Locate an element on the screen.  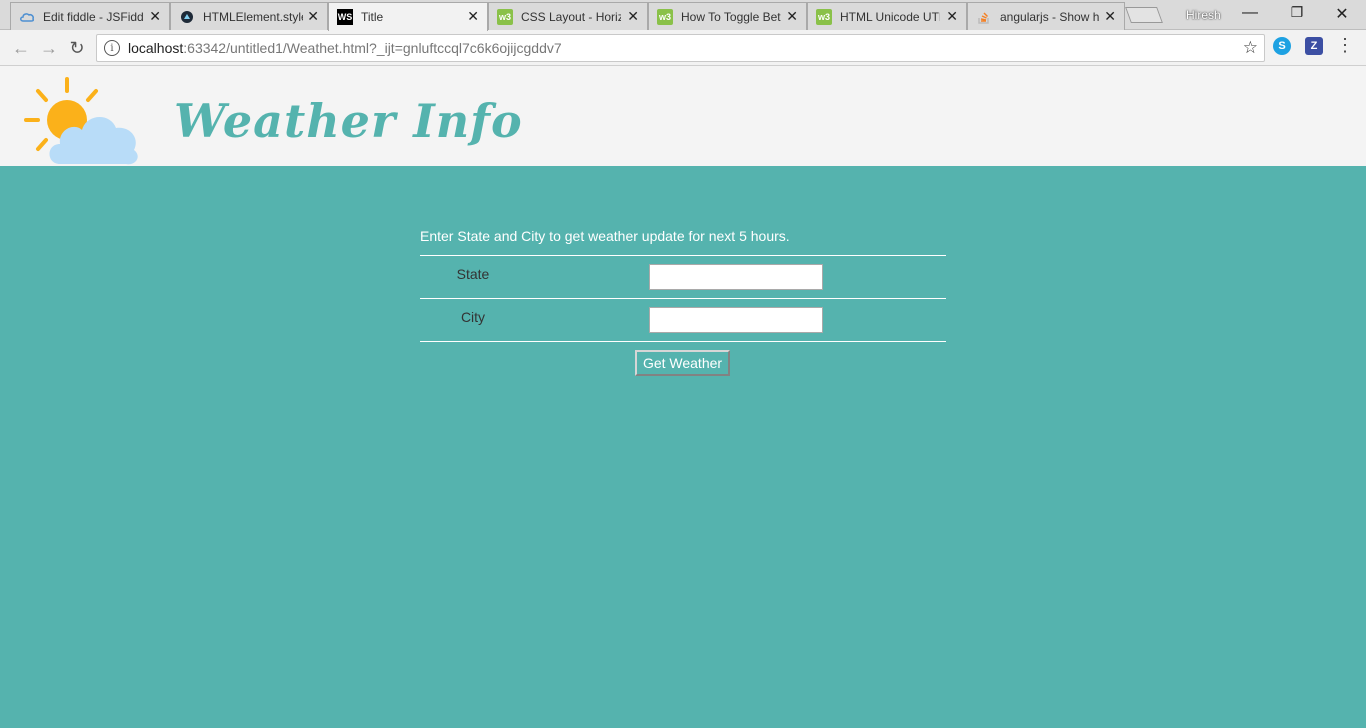
tab-title: CSS Layout - Horiz is located at coordinates (571, 16).